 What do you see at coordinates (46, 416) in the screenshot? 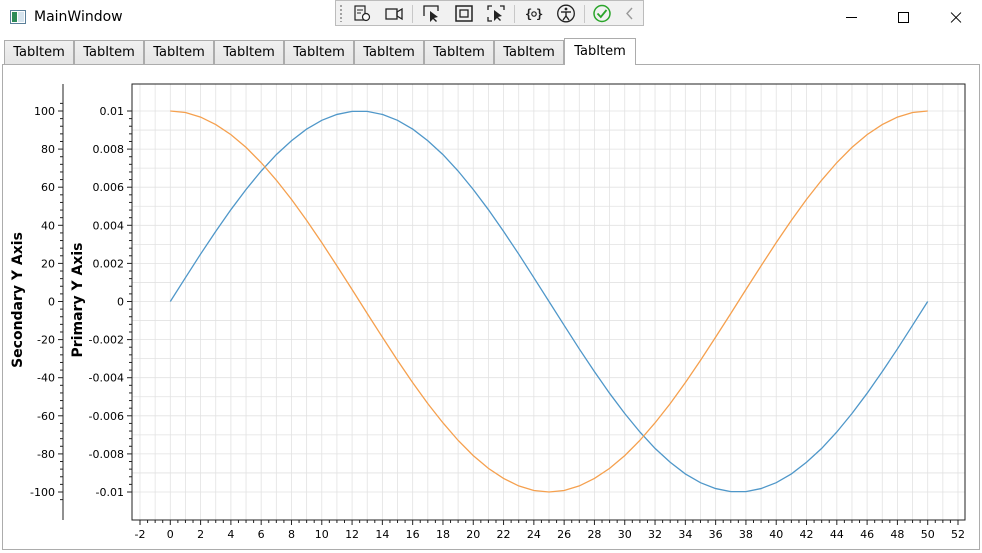
I see `secondary-y-tick-label: -60` at bounding box center [46, 416].